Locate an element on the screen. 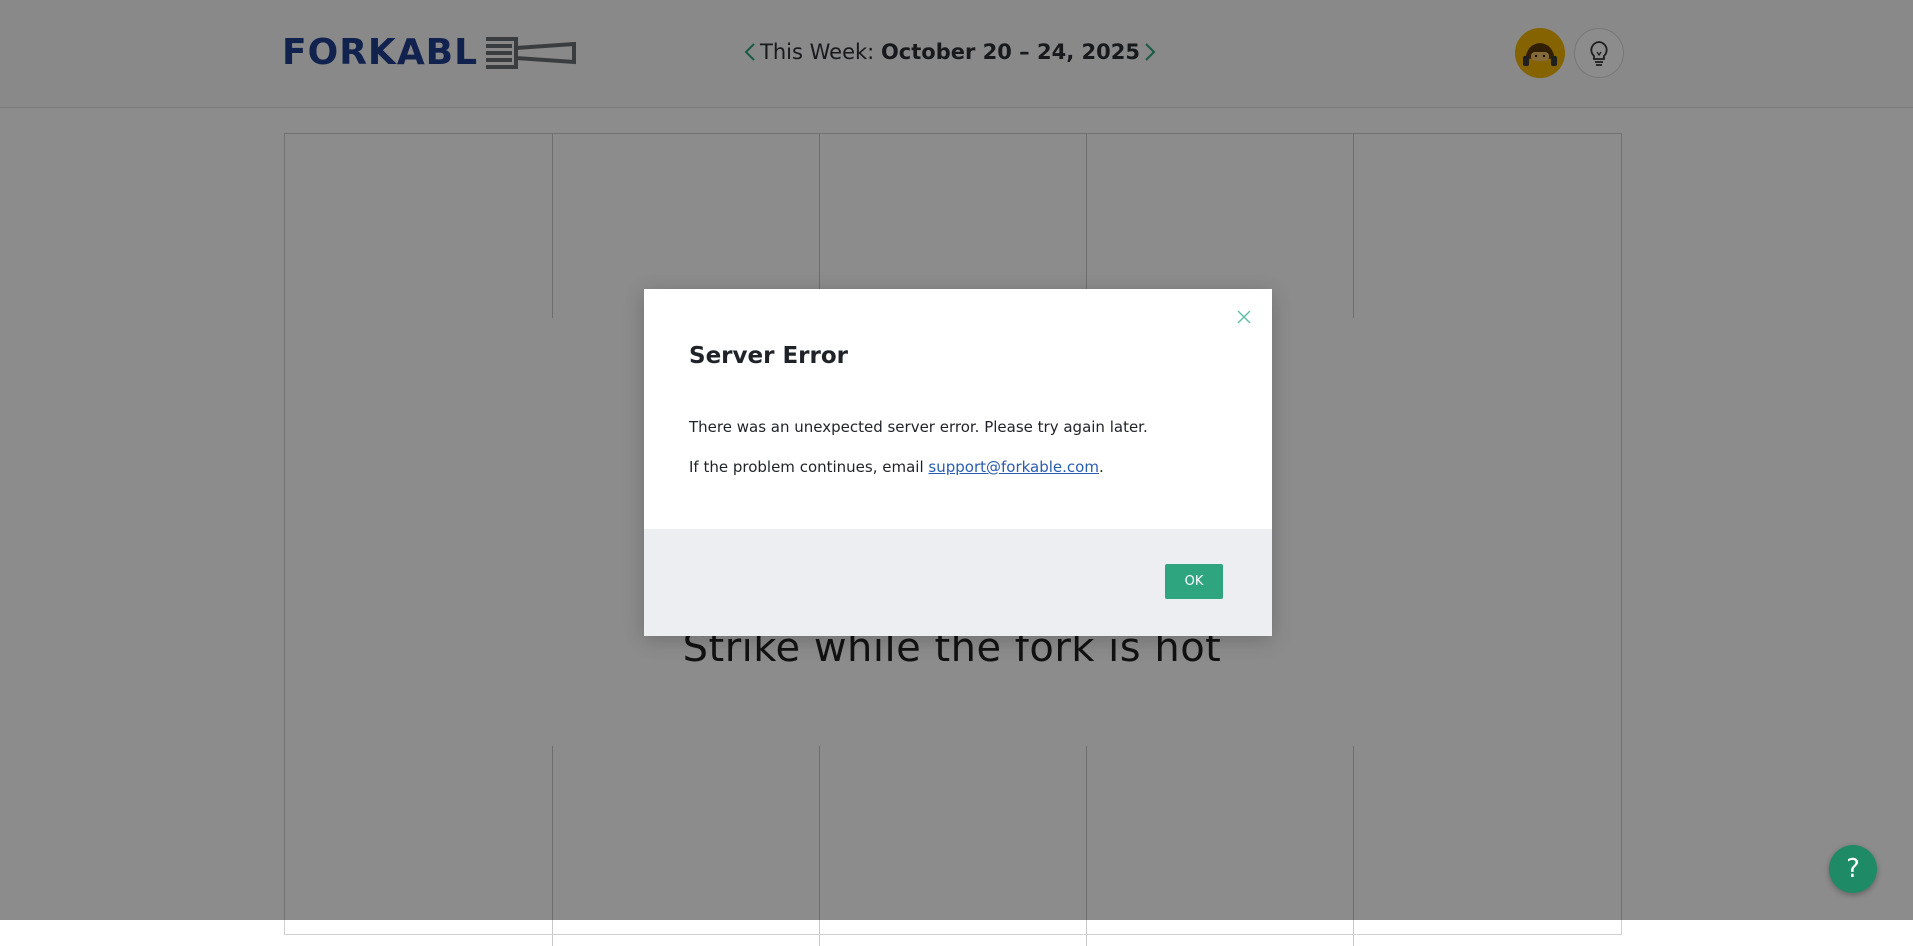 Image resolution: width=1913 pixels, height=946 pixels. close-icon is located at coordinates (1244, 317).